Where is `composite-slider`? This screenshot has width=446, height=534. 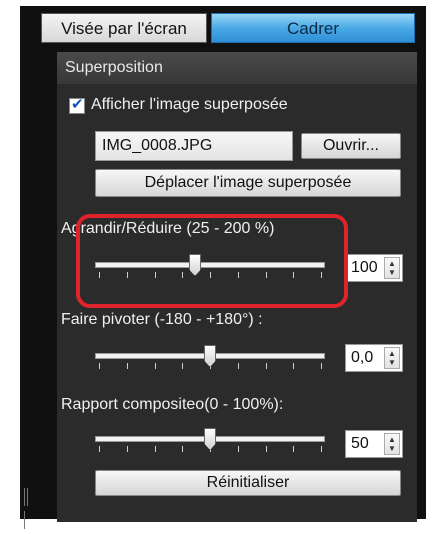 composite-slider is located at coordinates (210, 443).